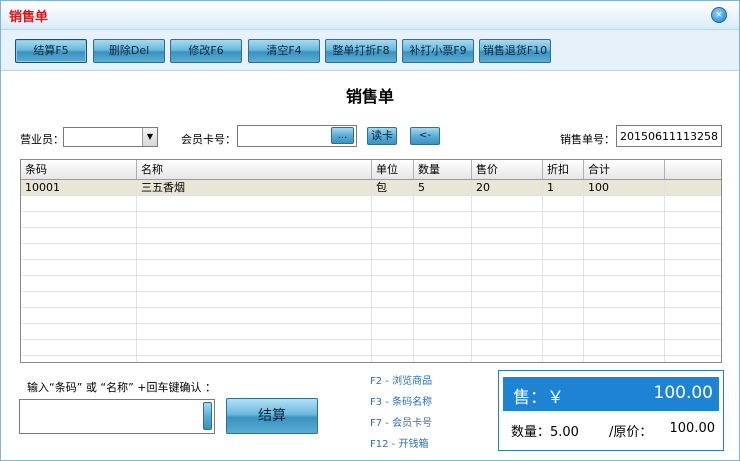 The height and width of the screenshot is (461, 740). I want to click on window-title: 销售单, so click(29, 17).